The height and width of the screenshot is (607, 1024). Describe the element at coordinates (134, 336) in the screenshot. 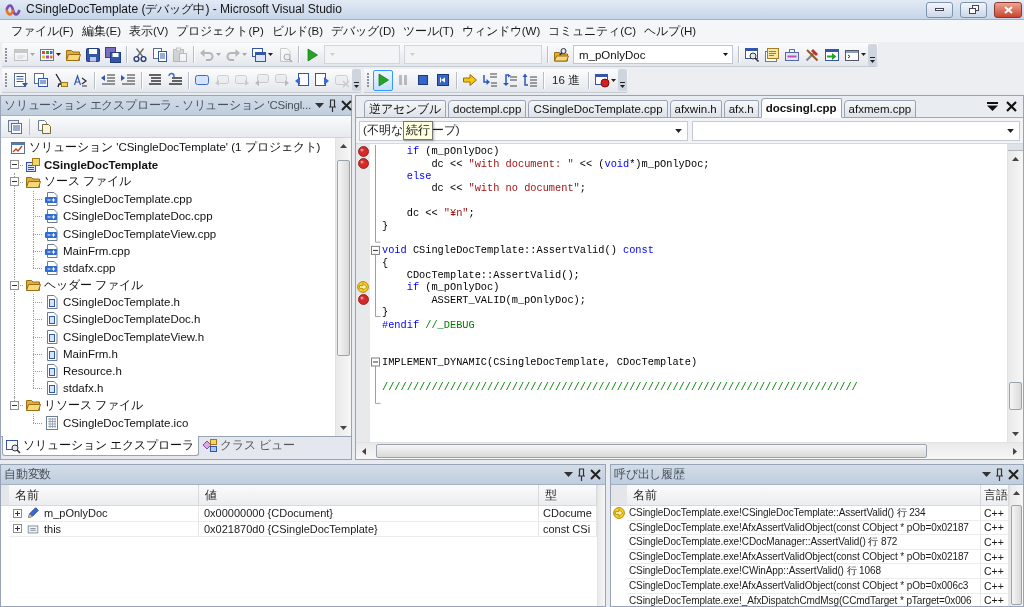

I see `tree-item: CSingleDocTemplateView.h` at that location.